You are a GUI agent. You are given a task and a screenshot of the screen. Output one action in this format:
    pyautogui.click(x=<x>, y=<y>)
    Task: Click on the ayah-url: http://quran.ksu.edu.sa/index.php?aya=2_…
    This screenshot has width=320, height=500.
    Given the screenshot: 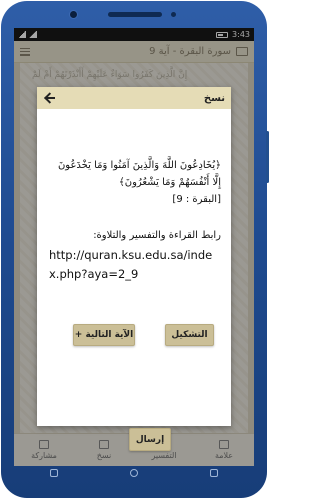 What is the action you would take?
    pyautogui.click(x=131, y=264)
    